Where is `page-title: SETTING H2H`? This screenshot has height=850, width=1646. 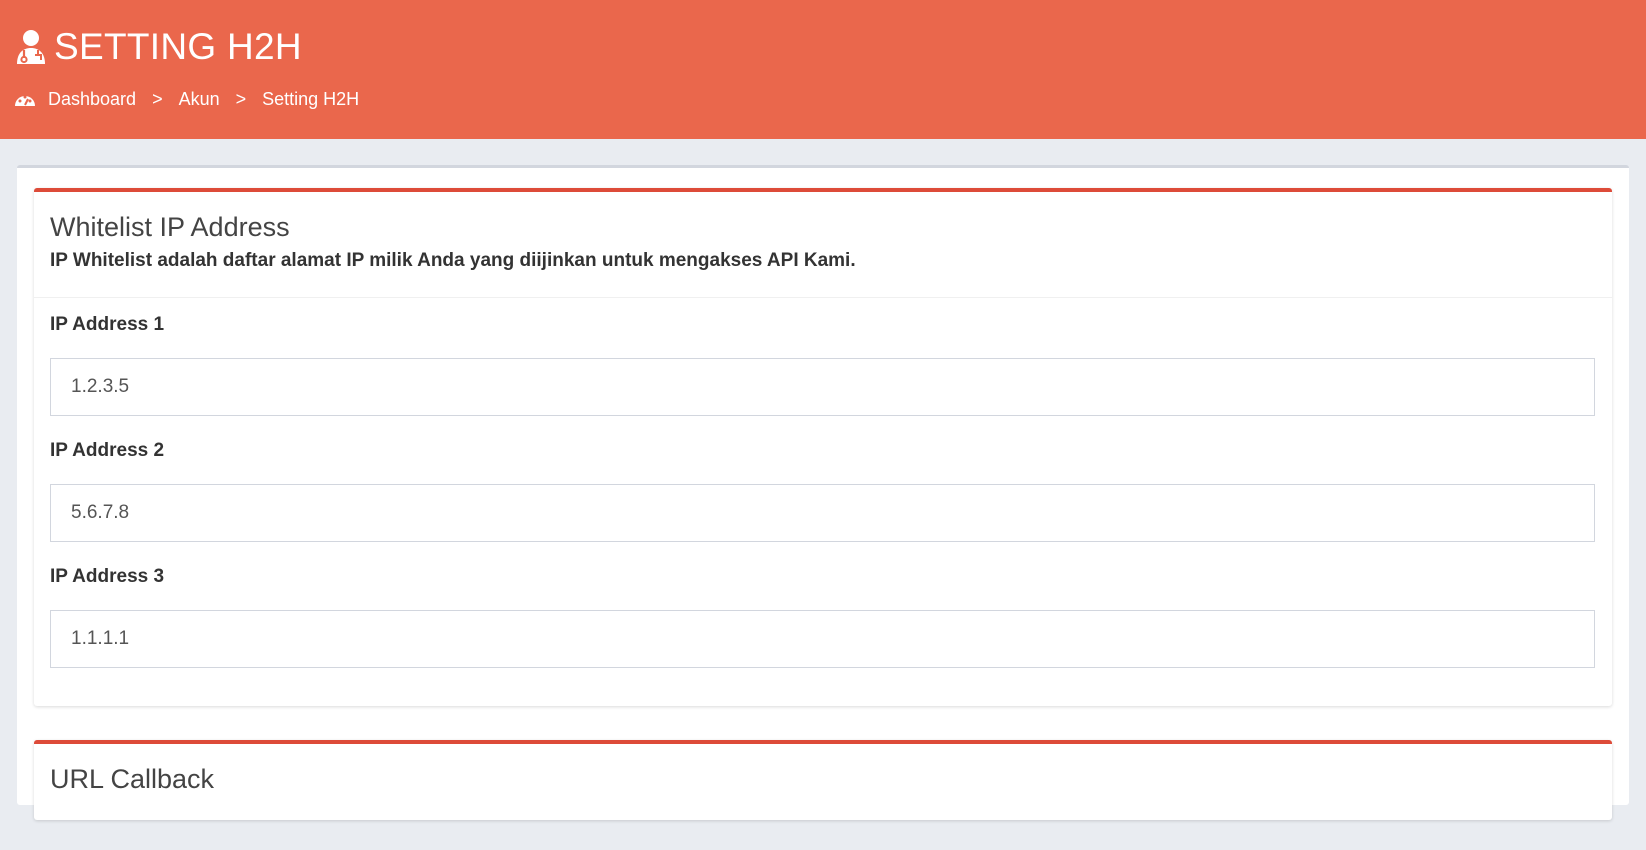
page-title: SETTING H2H is located at coordinates (178, 46).